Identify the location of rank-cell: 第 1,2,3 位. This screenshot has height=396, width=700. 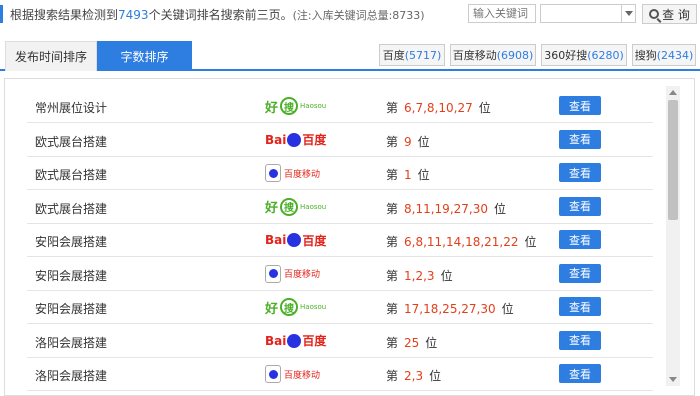
(419, 275).